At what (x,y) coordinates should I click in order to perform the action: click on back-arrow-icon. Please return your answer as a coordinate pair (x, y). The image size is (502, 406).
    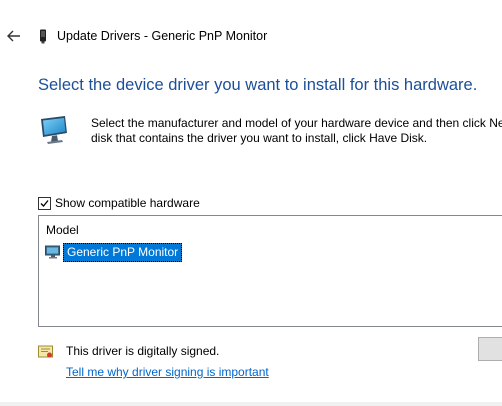
    Looking at the image, I should click on (13, 36).